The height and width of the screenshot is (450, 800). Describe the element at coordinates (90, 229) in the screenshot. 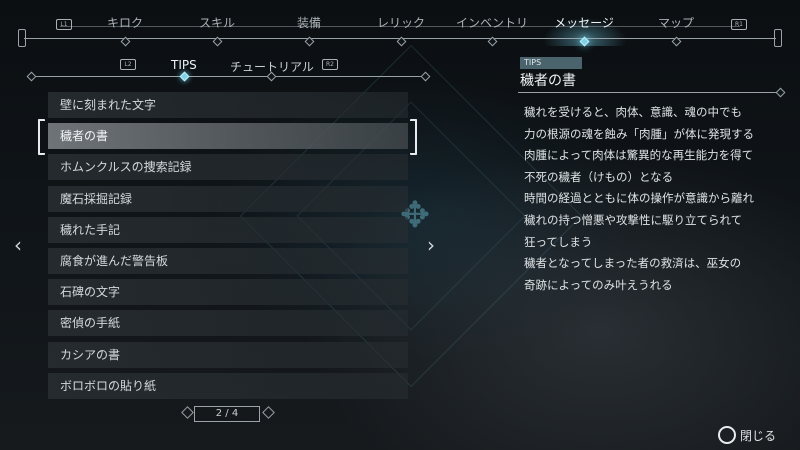

I see `list-item-label: 穢れた手記` at that location.